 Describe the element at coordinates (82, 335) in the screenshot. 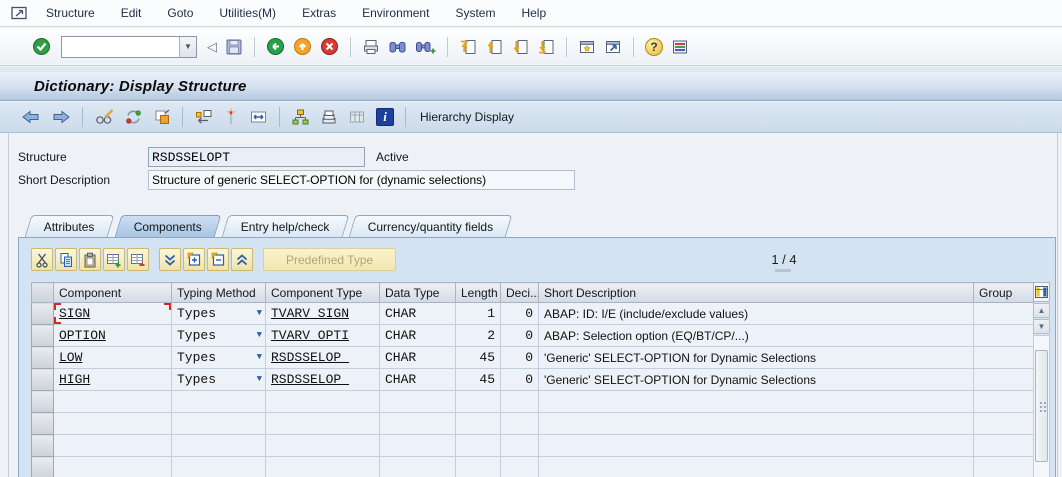

I see `component-link: OPTION` at that location.